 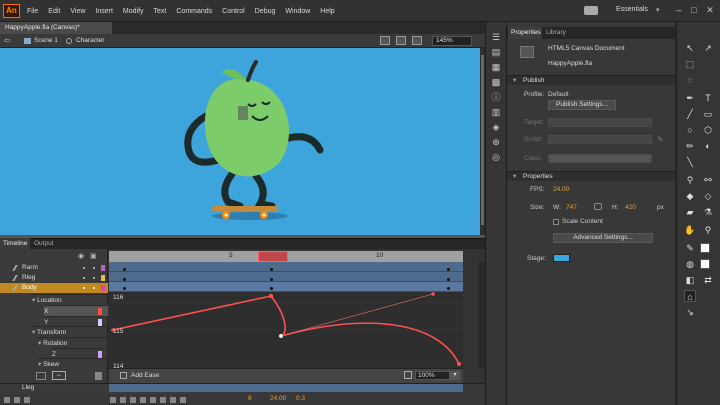 What do you see at coordinates (600, 158) in the screenshot?
I see `class-input` at bounding box center [600, 158].